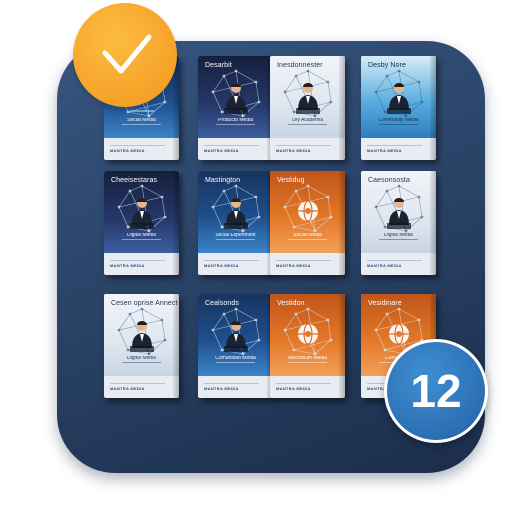  I want to click on book-cover: Cesen oprise Annect Digital Media, so click(141, 335).